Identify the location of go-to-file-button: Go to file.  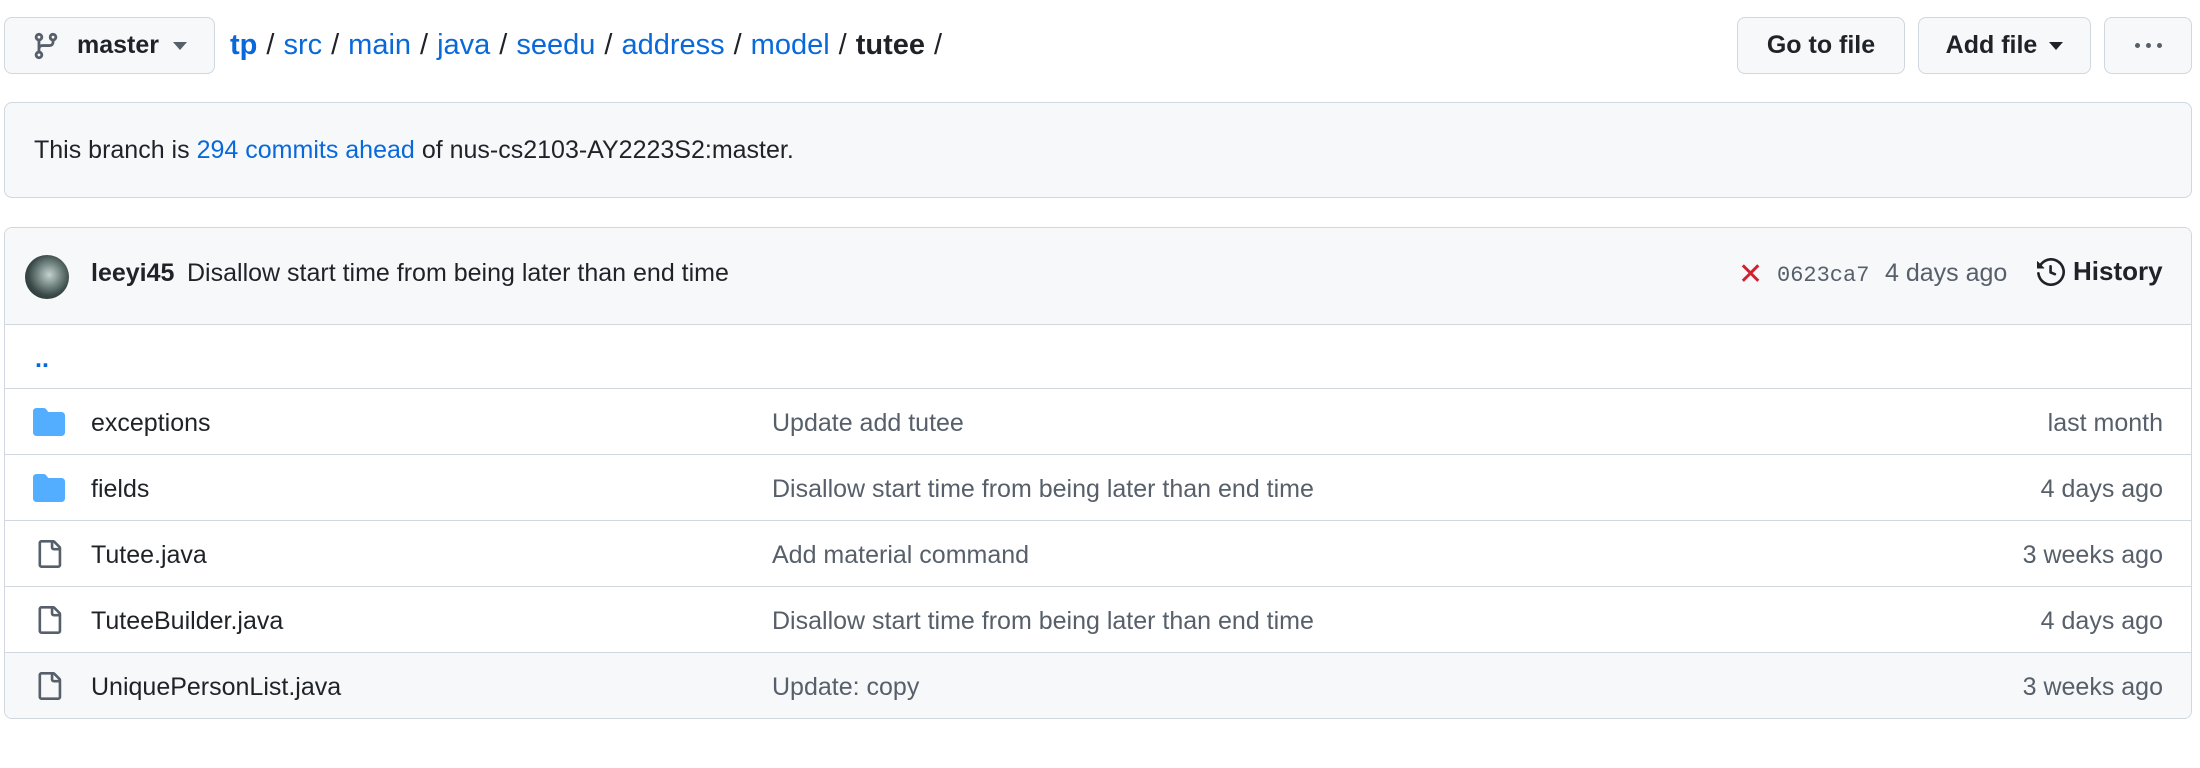
(1821, 45).